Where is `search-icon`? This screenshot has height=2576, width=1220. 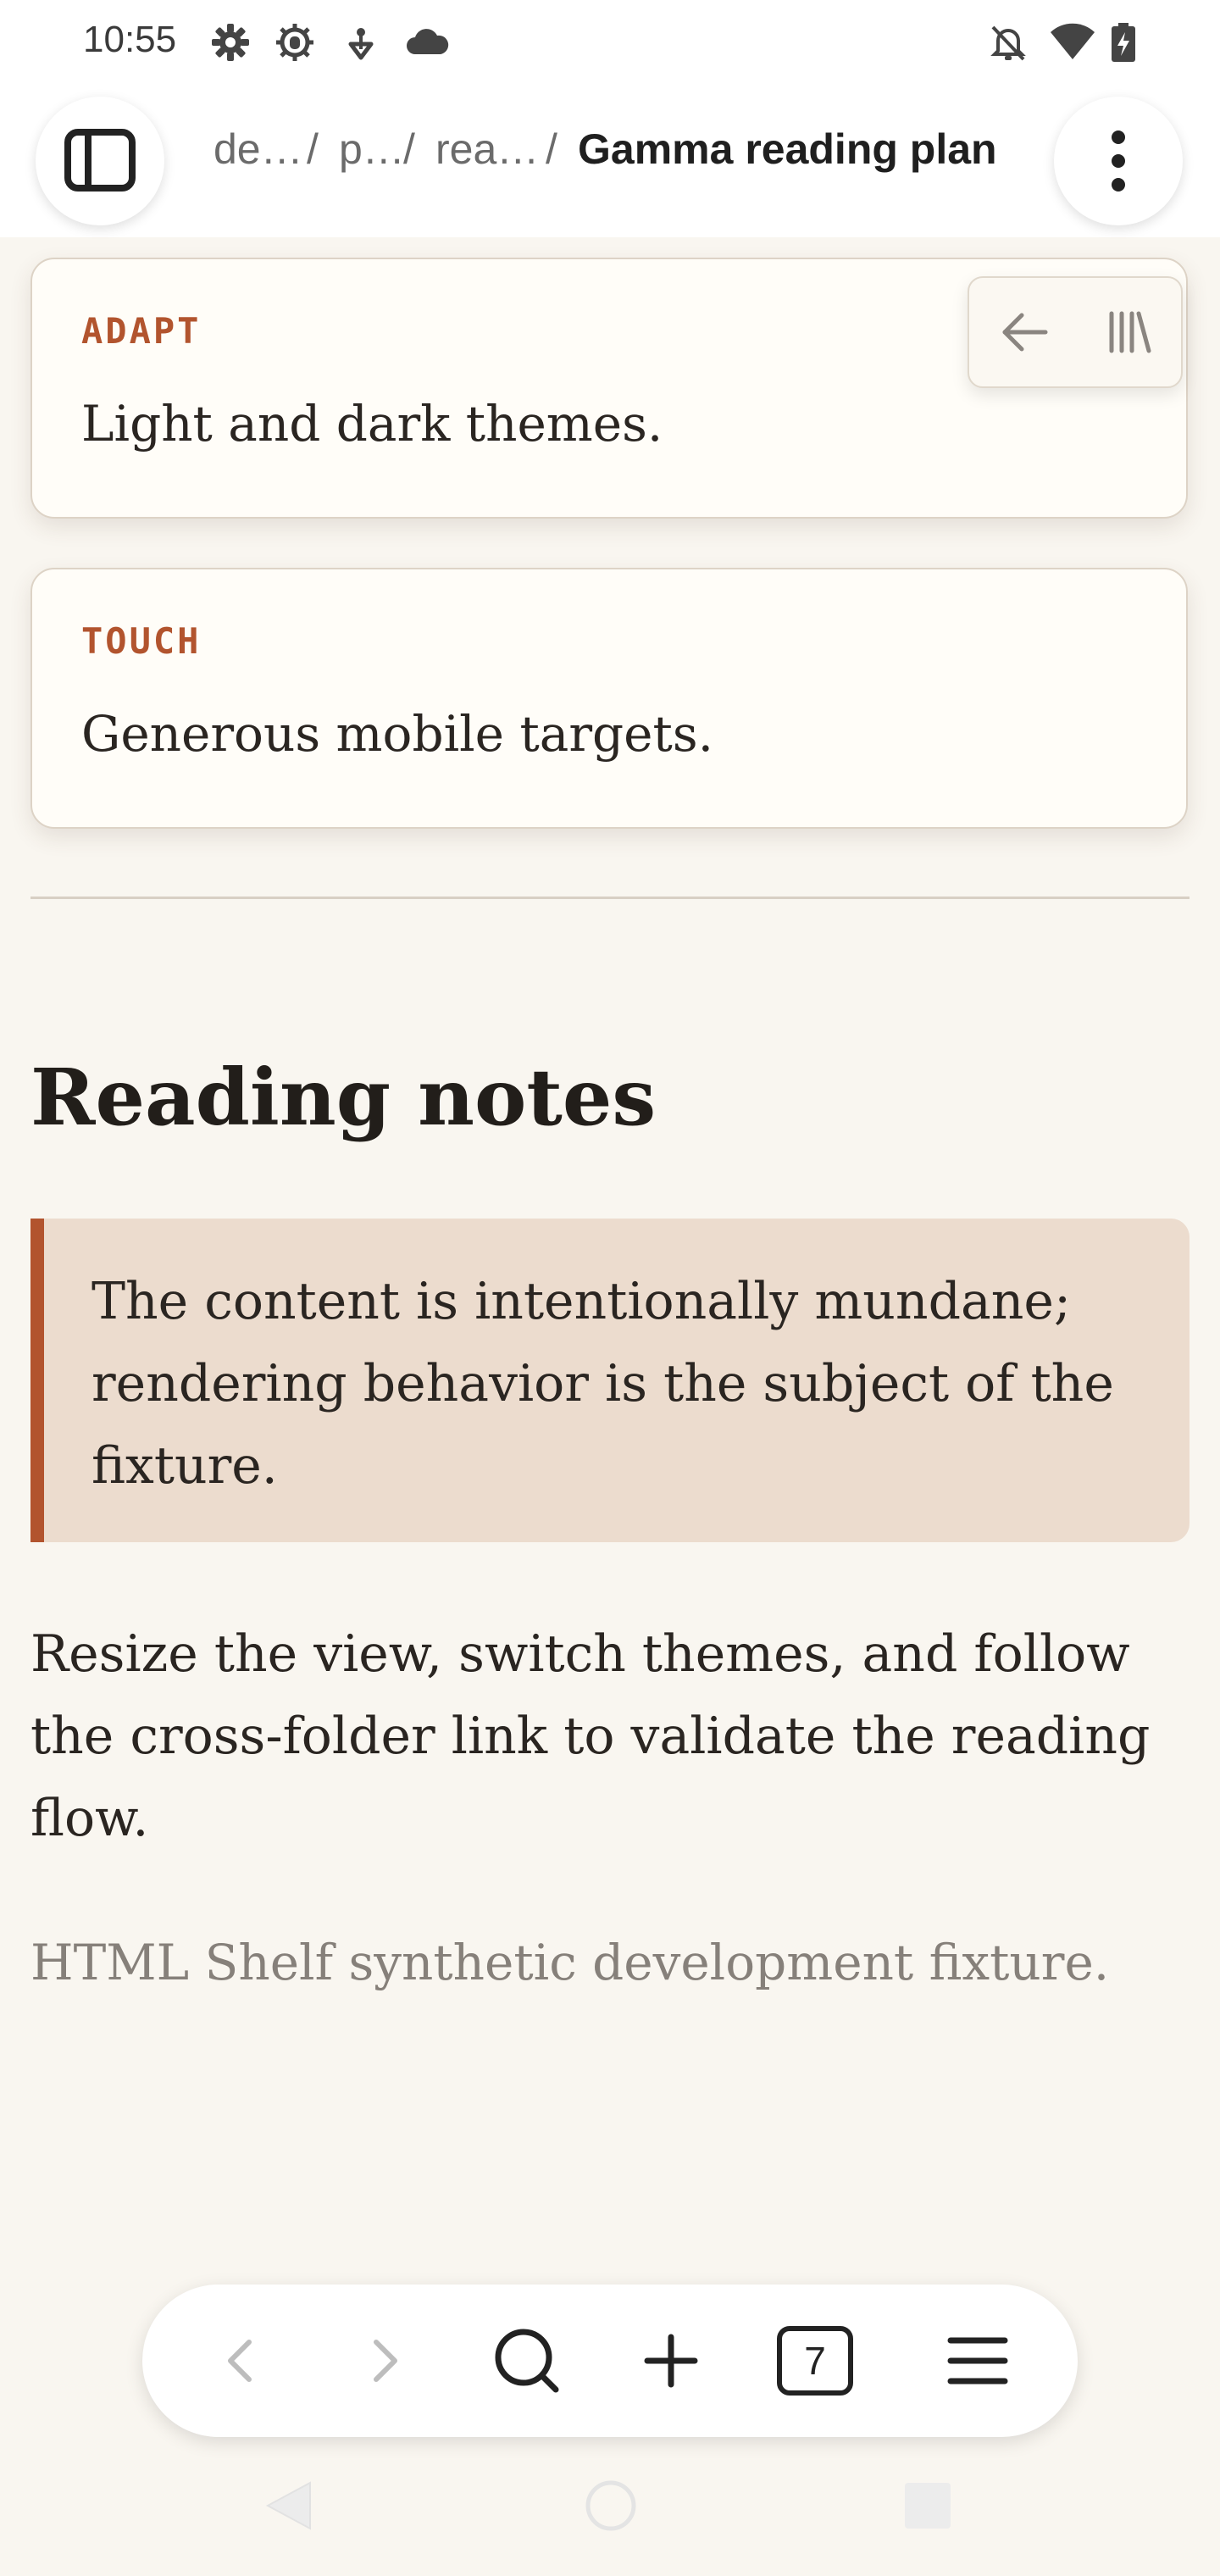
search-icon is located at coordinates (527, 2361).